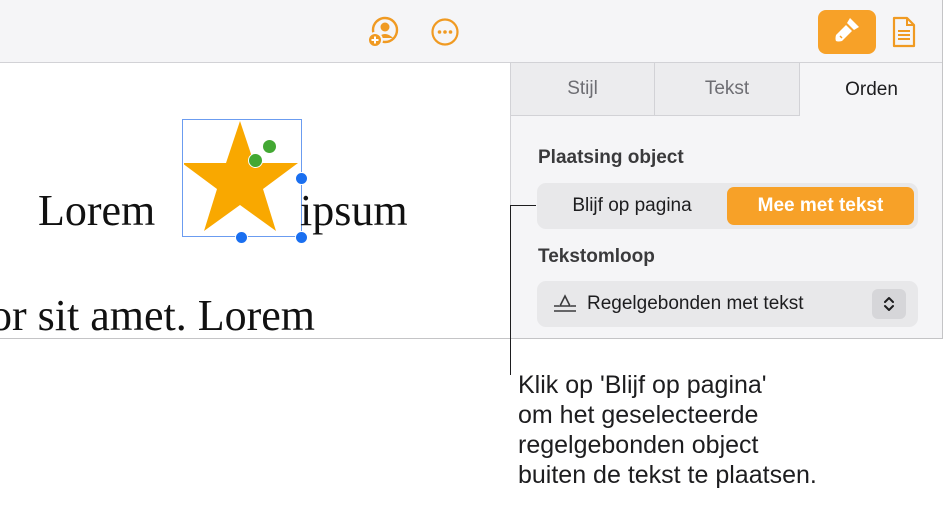  What do you see at coordinates (471, 31) in the screenshot?
I see `toolbar` at bounding box center [471, 31].